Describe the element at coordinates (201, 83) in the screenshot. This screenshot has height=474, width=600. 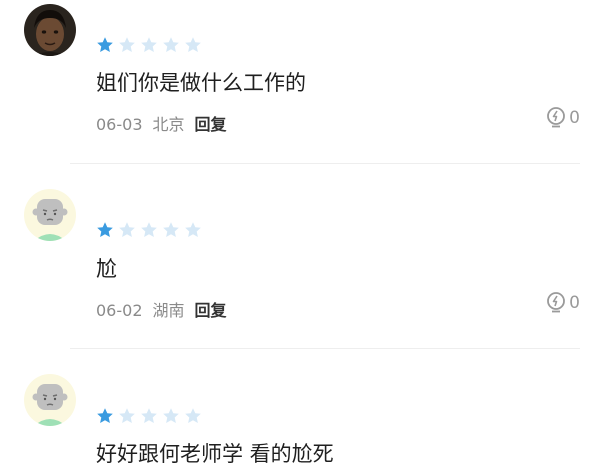
I see `comment-text: 姐们你是做什么工作的` at that location.